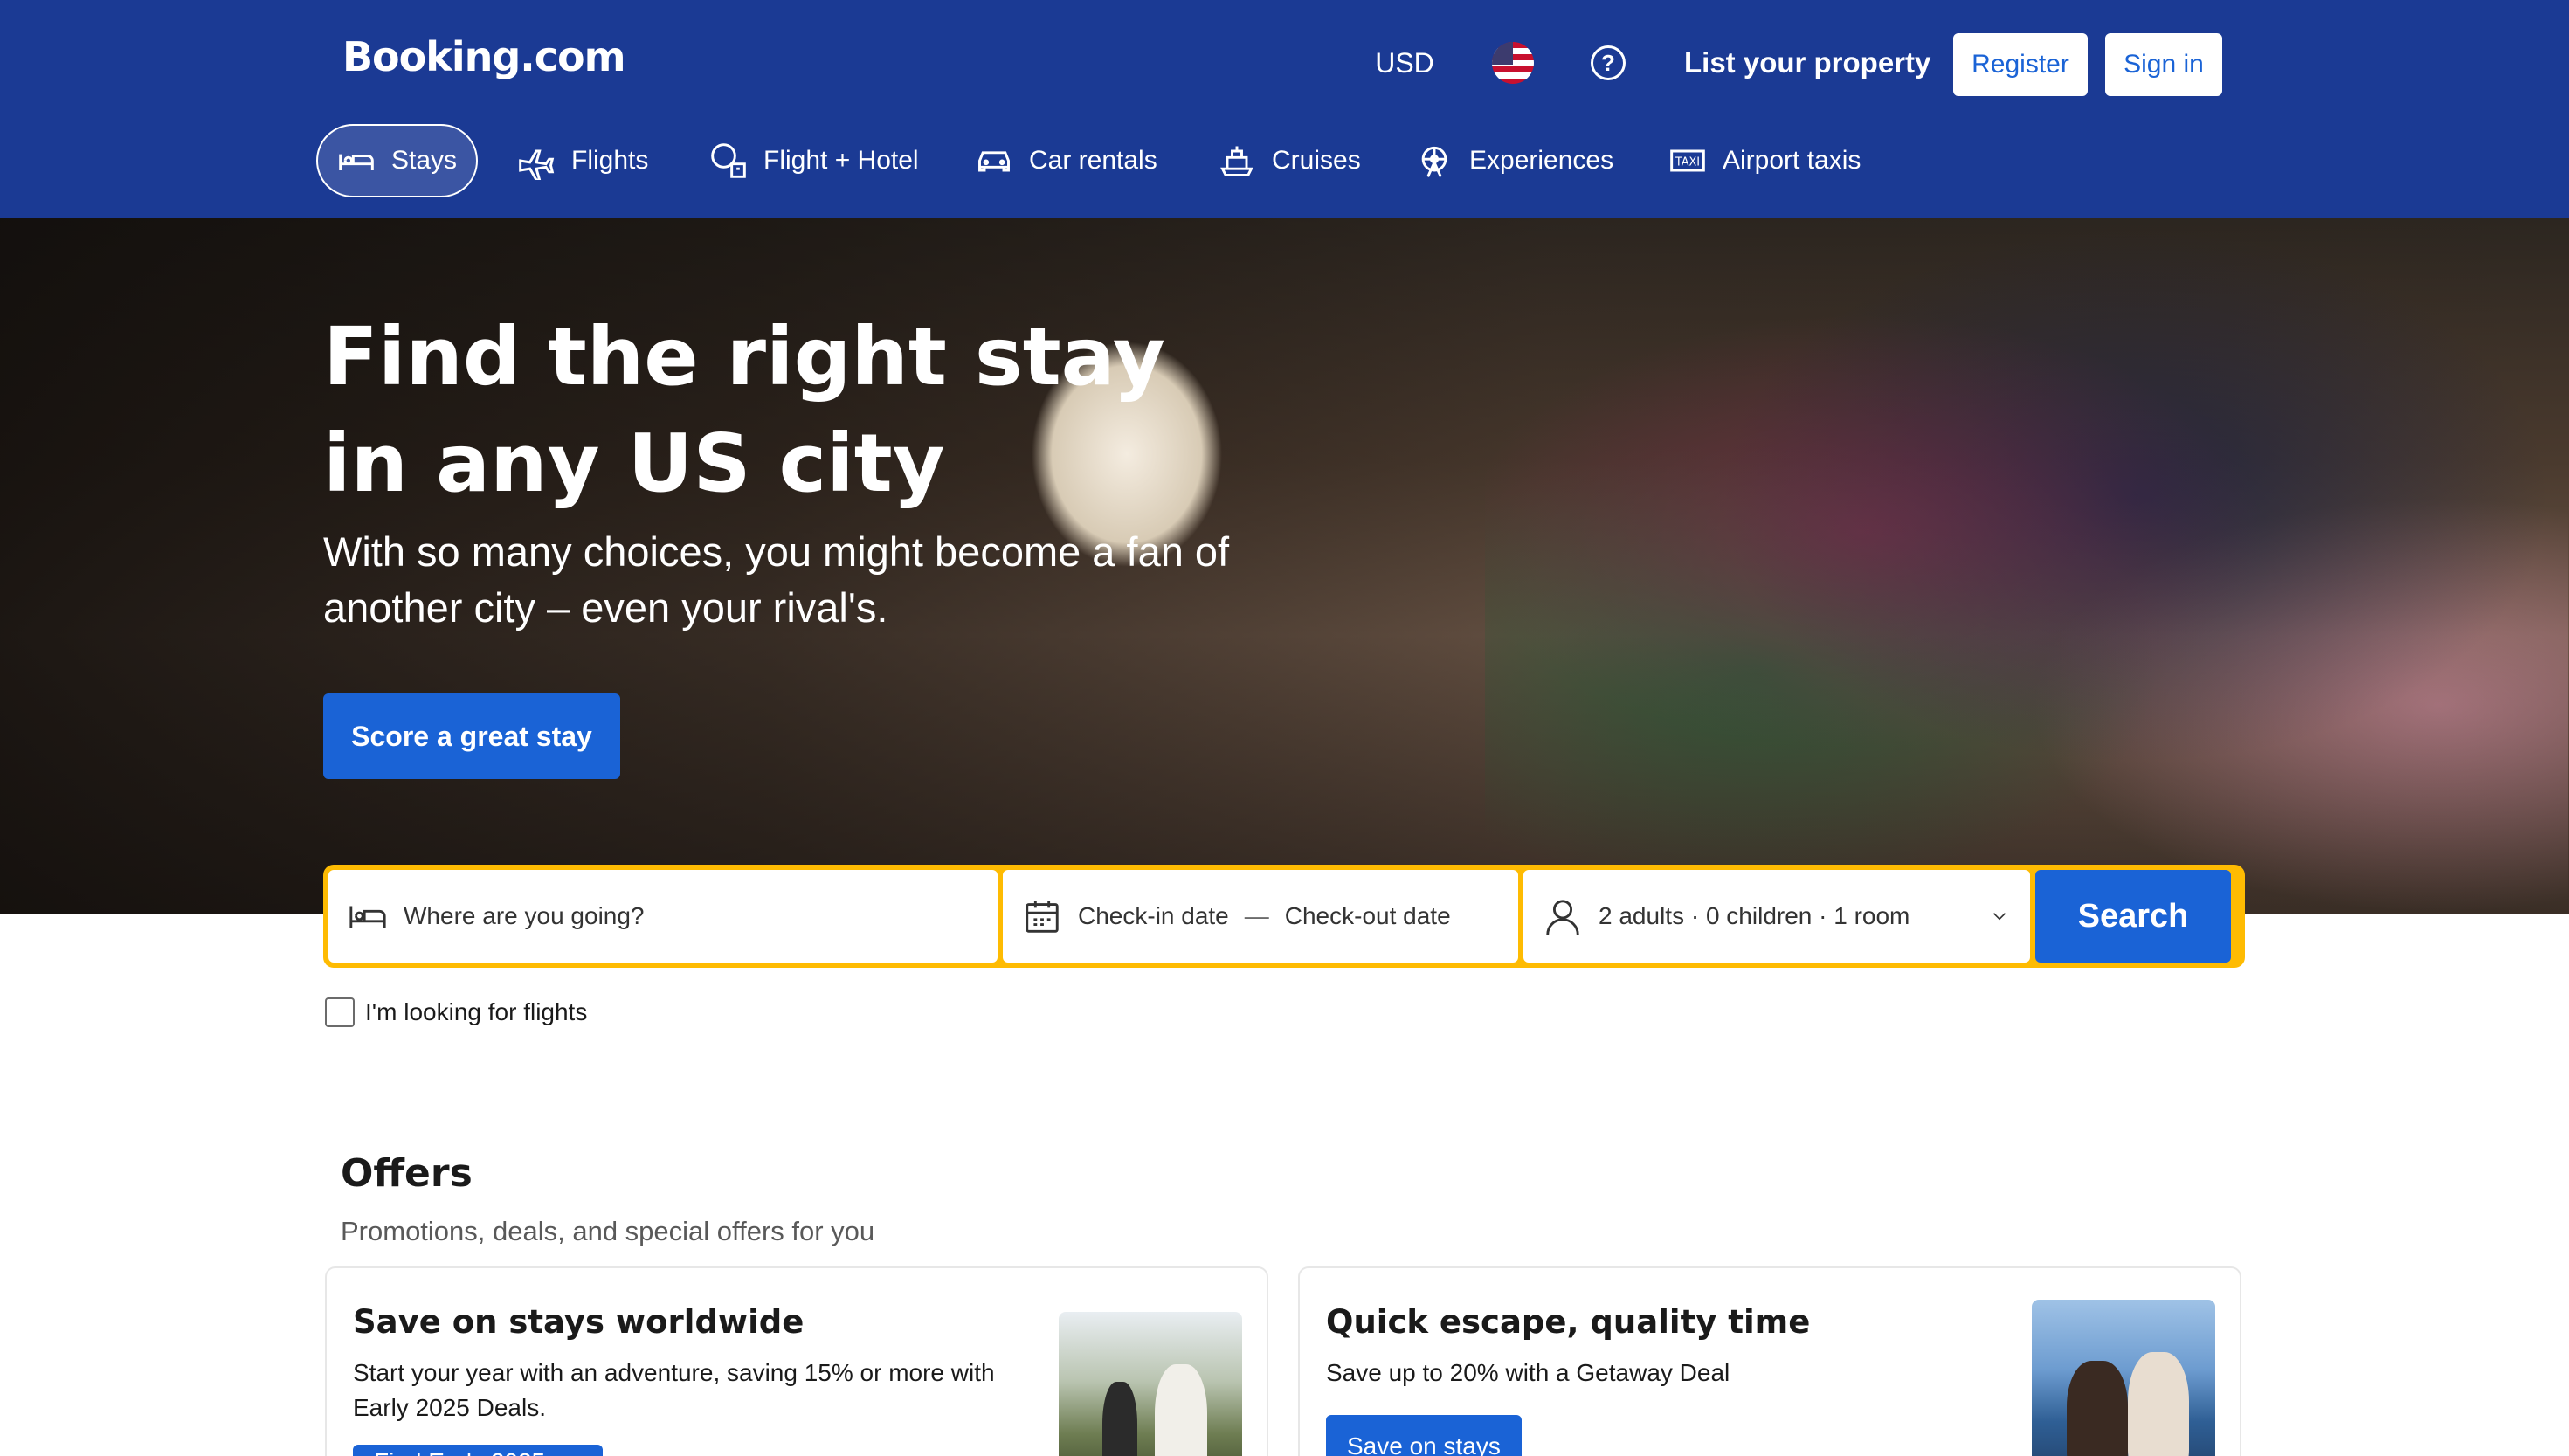 This screenshot has height=1456, width=2569. I want to click on tab-label: Airport taxis, so click(1792, 160).